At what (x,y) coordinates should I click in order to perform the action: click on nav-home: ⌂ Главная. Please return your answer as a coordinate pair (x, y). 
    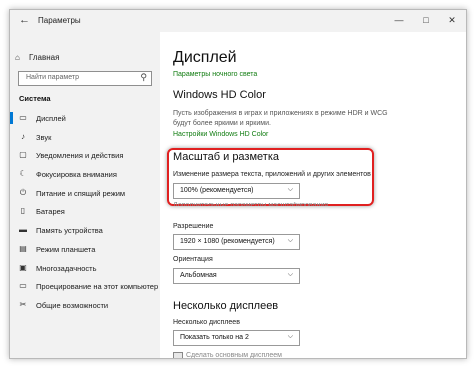
    Looking at the image, I should click on (37, 57).